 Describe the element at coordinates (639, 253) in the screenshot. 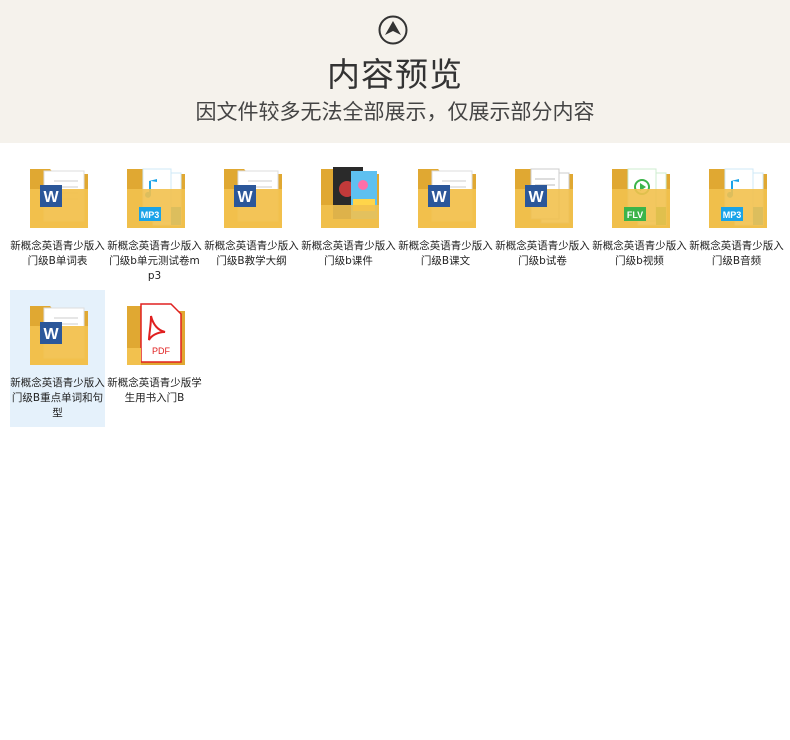

I see `file-name: 新概念英语青少版入门级b视频` at that location.